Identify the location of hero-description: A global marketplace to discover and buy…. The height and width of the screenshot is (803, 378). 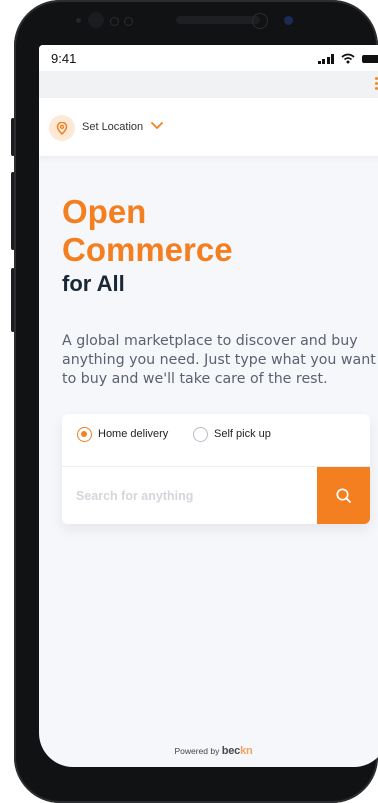
(219, 360).